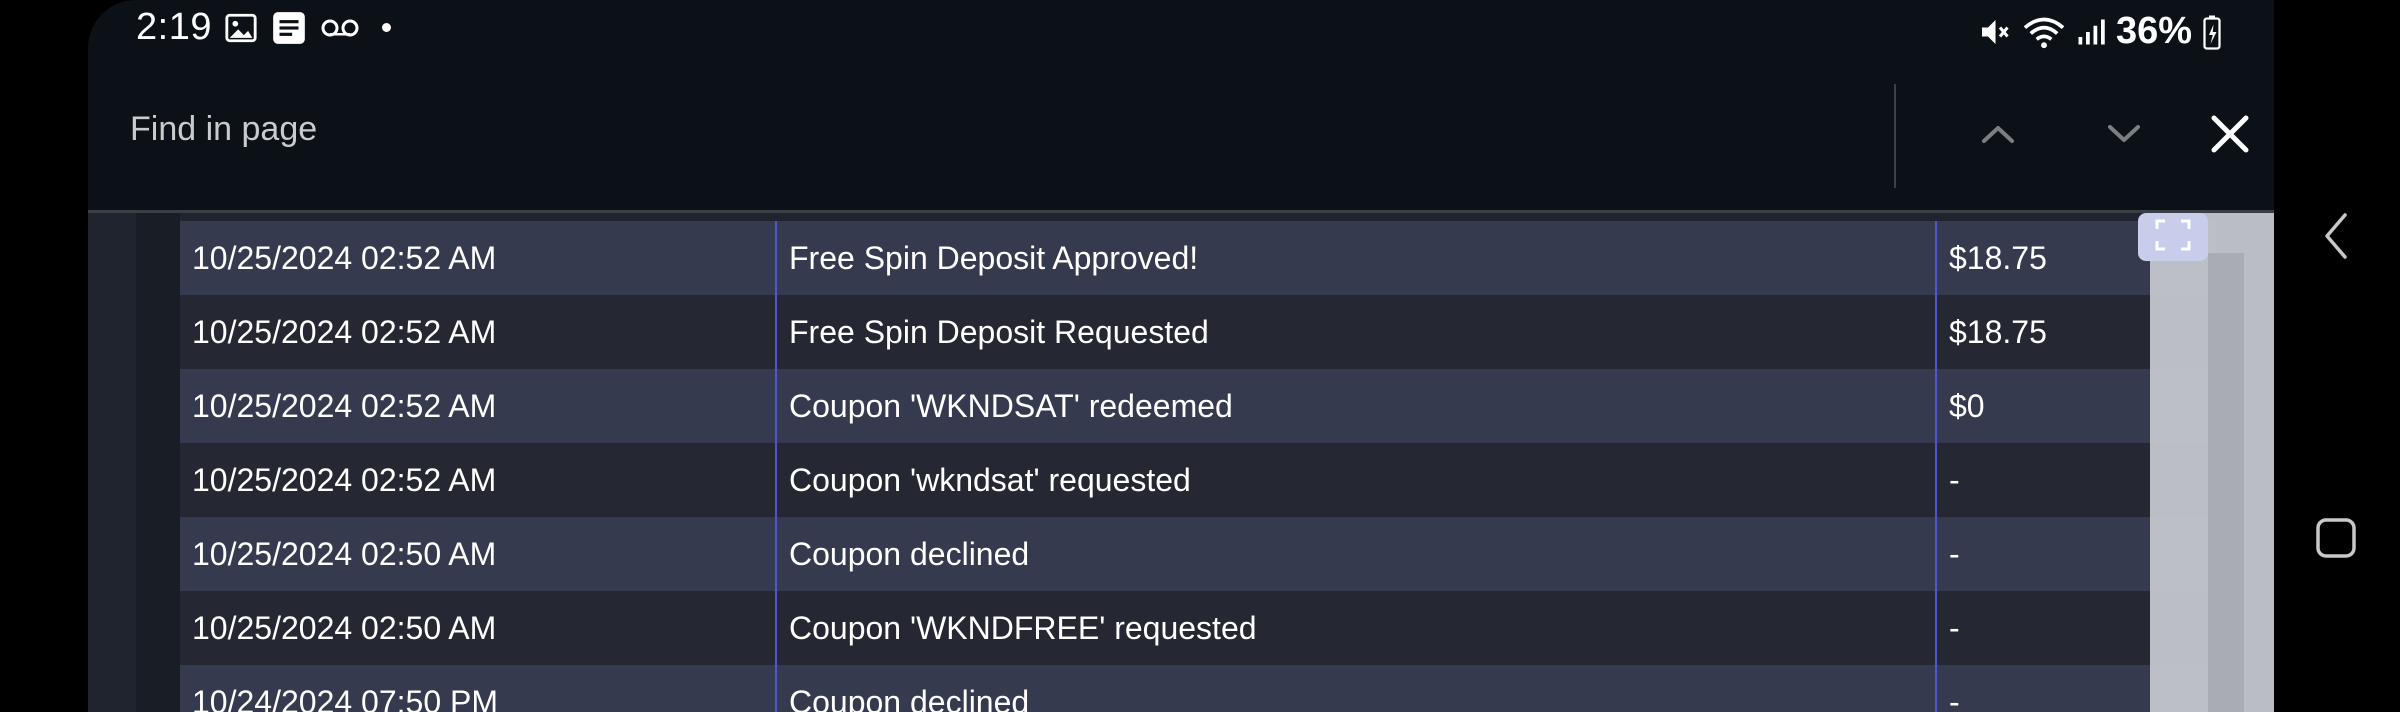  I want to click on table-row: 10/24/2024 07:50 PM Coupon declined -, so click(1198, 688).